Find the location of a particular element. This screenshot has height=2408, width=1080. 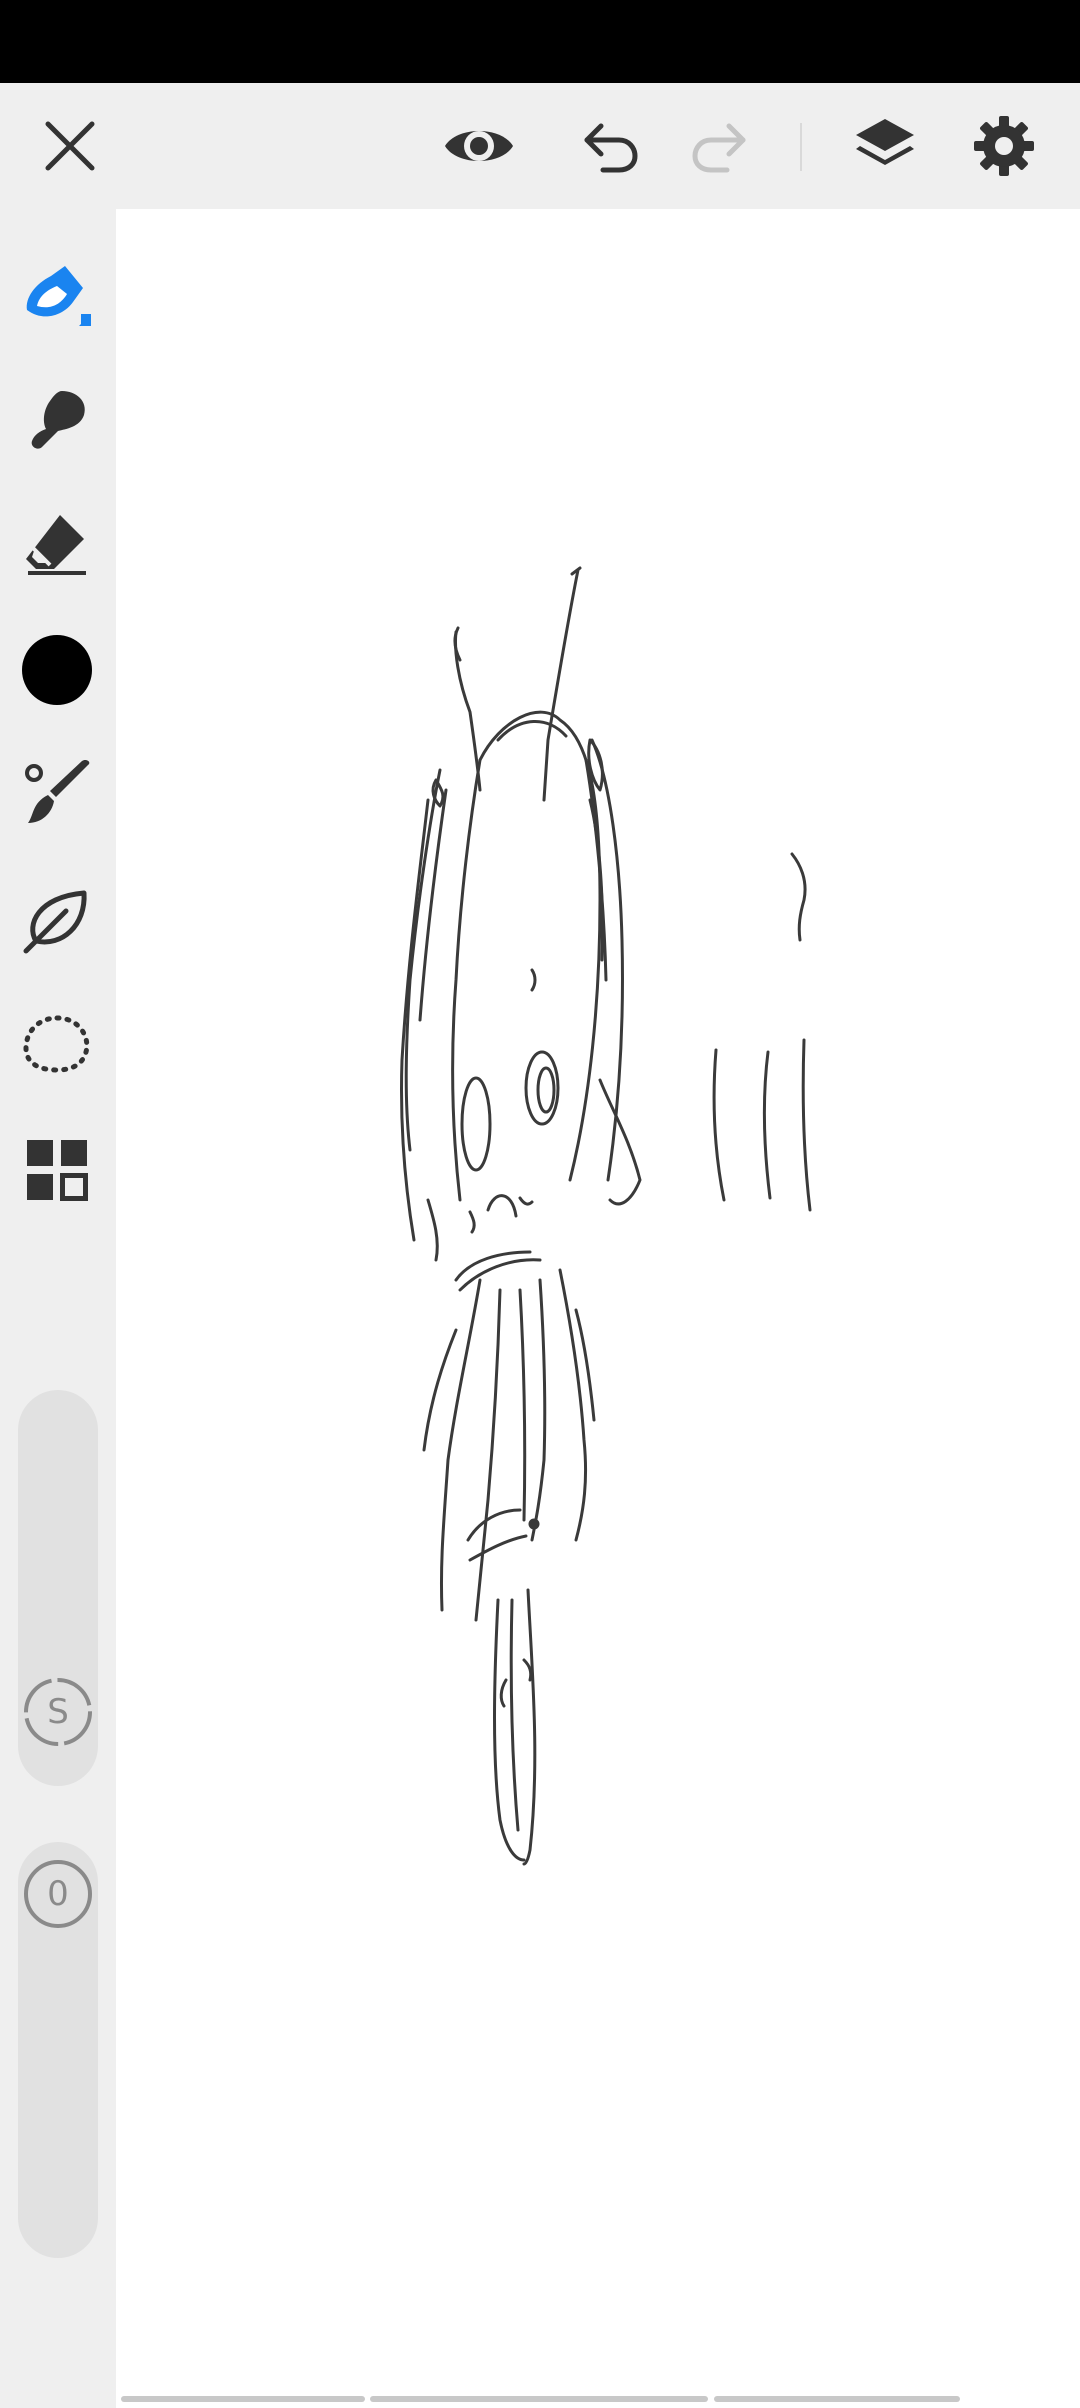

brush-size-knob: S is located at coordinates (58, 1712).